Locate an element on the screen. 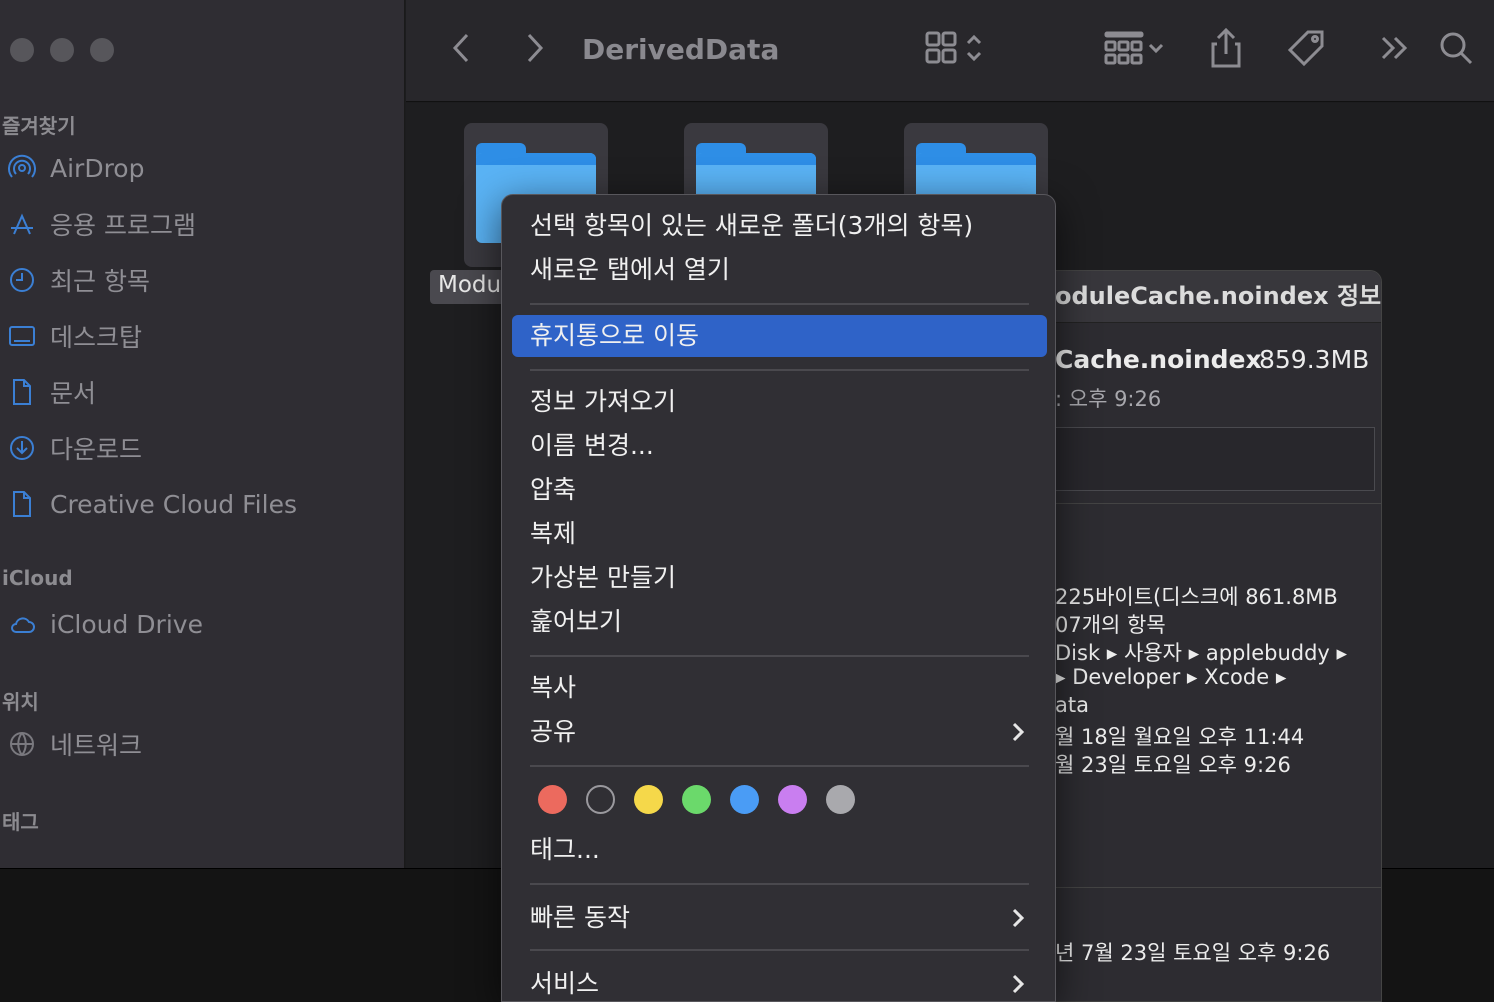  sidebar-item-recents: 최근 항목 is located at coordinates (78, 280).